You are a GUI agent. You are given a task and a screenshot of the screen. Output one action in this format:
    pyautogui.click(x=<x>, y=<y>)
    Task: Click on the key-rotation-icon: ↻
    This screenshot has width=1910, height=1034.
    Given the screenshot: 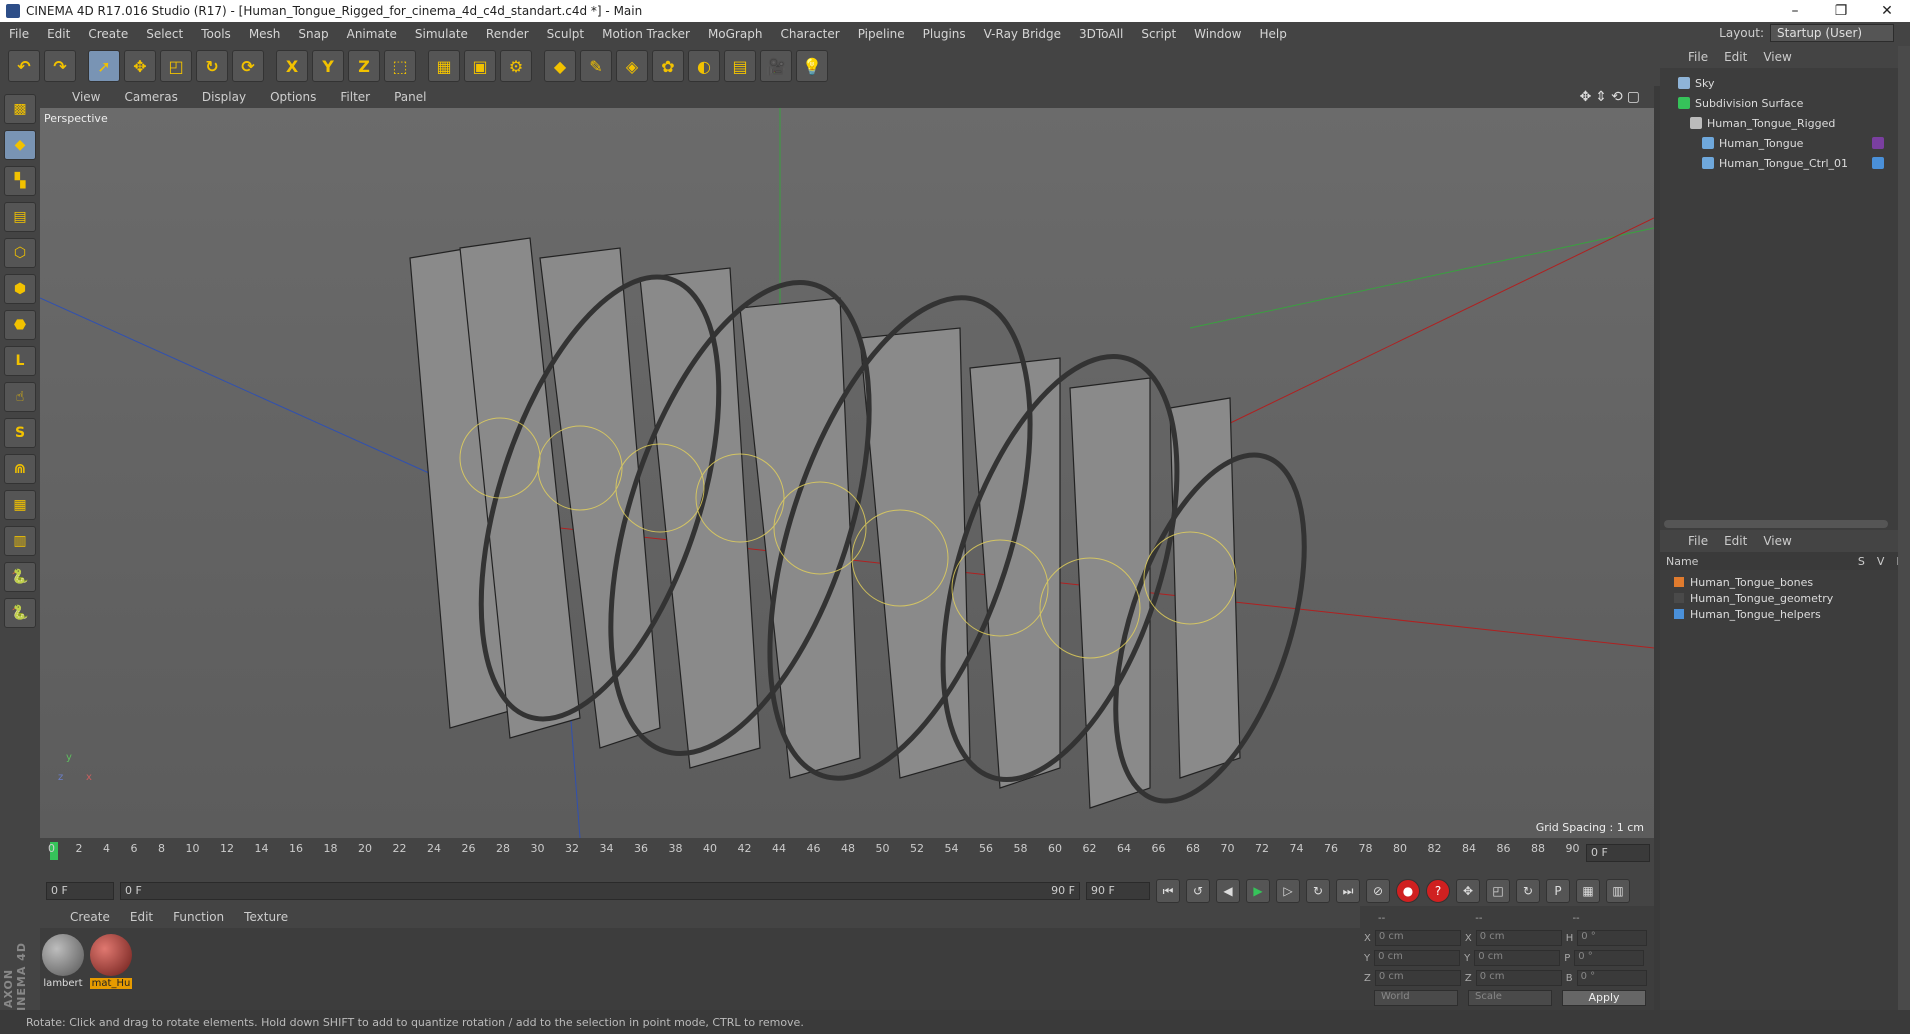 What is the action you would take?
    pyautogui.click(x=1528, y=891)
    